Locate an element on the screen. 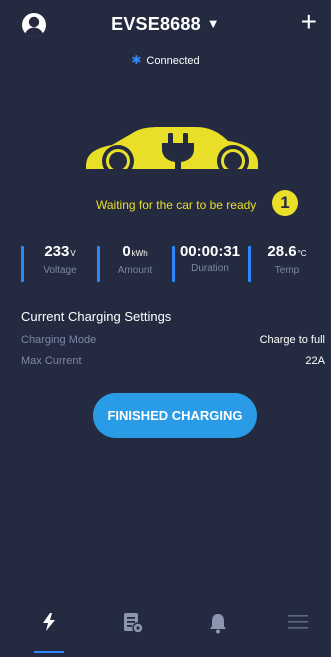  tab-charging is located at coordinates (49, 632).